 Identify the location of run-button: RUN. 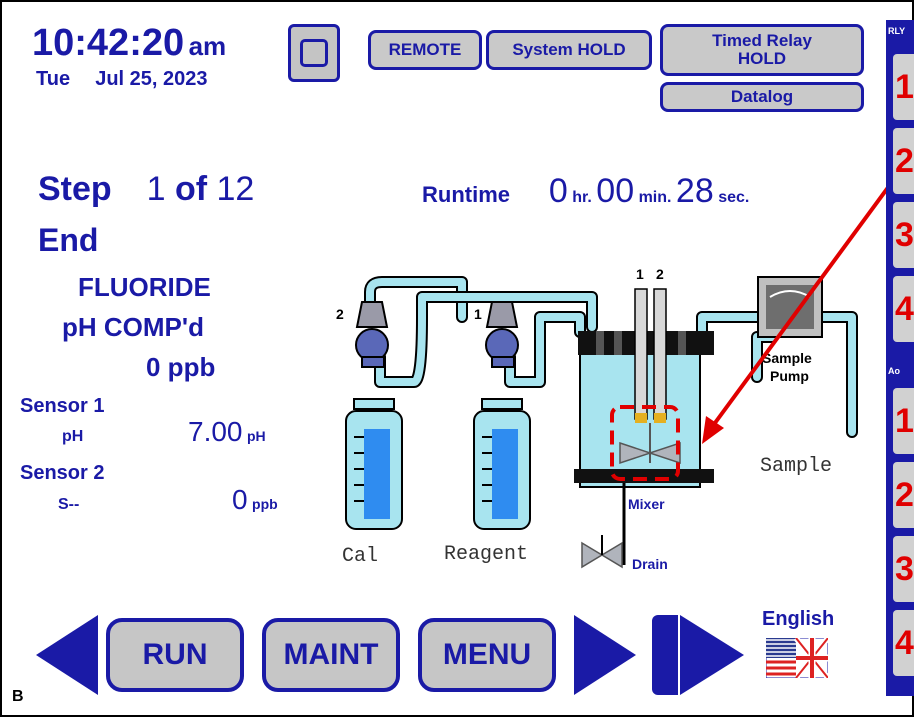
(175, 655).